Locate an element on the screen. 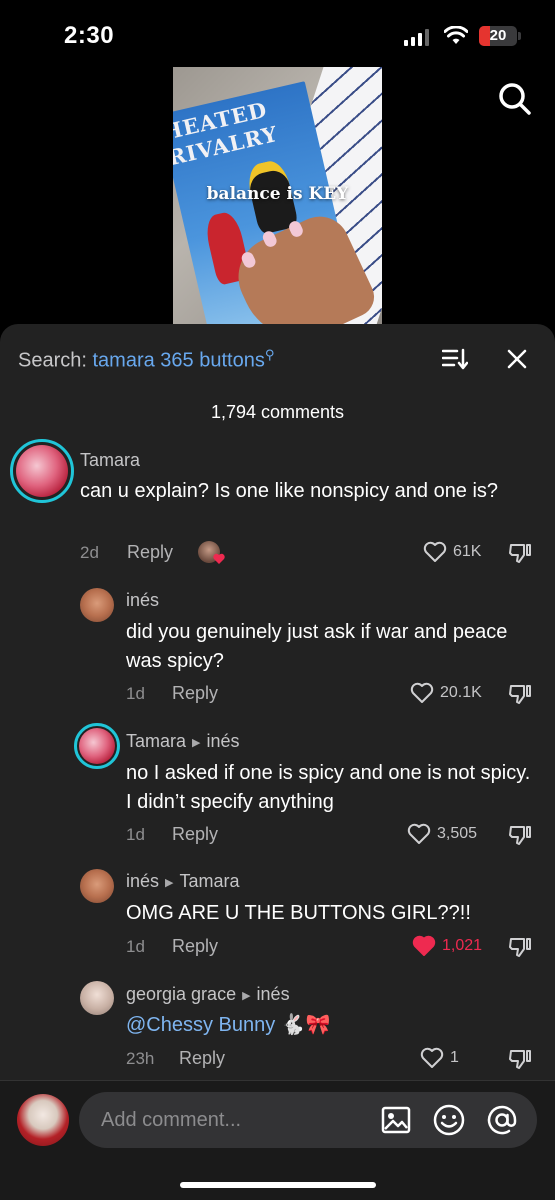  like-count: 61K is located at coordinates (467, 551).